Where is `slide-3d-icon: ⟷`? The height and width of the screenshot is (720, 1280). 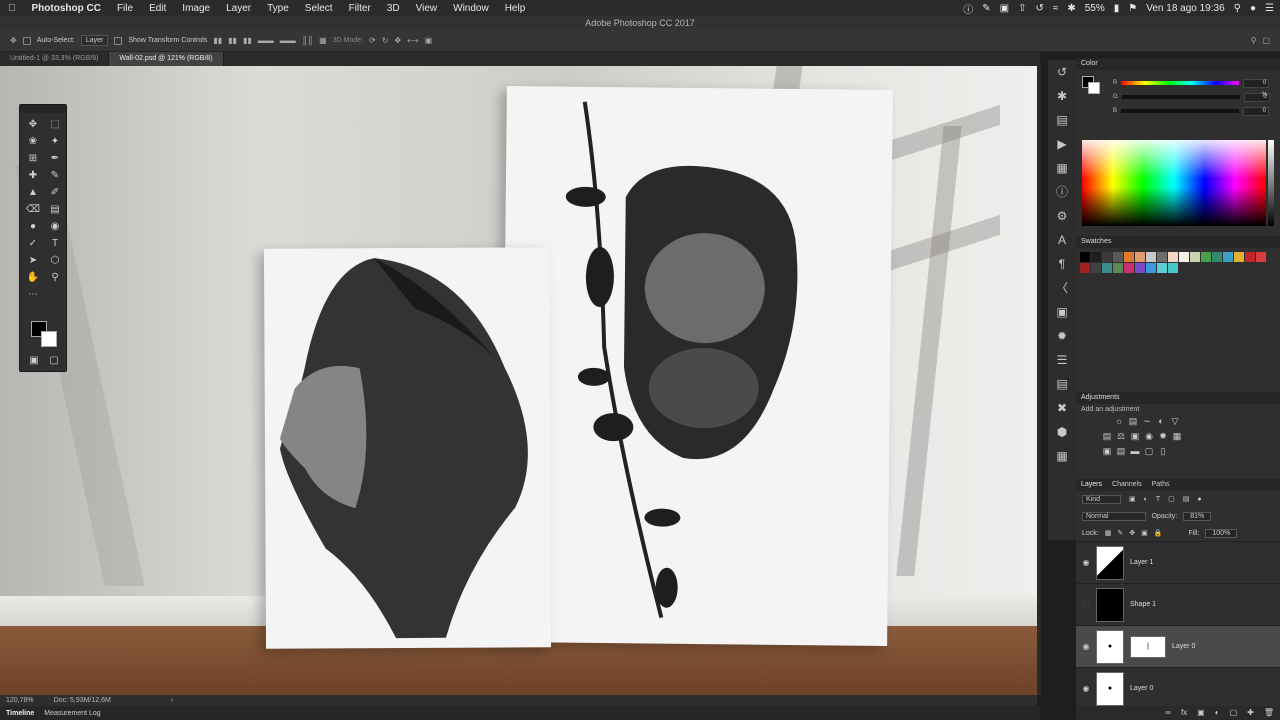 slide-3d-icon: ⟷ is located at coordinates (412, 40).